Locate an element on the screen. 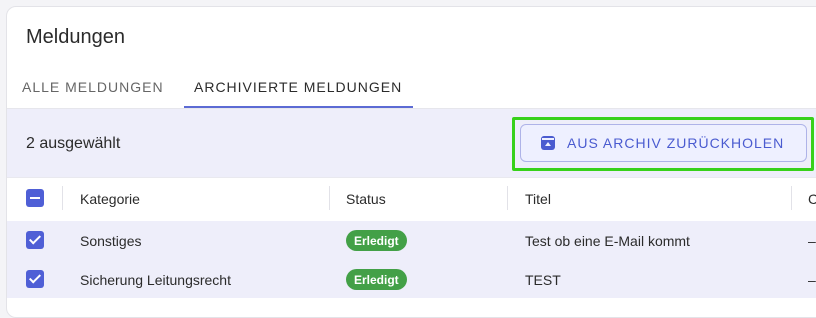  select-all-checkbox is located at coordinates (35, 198).